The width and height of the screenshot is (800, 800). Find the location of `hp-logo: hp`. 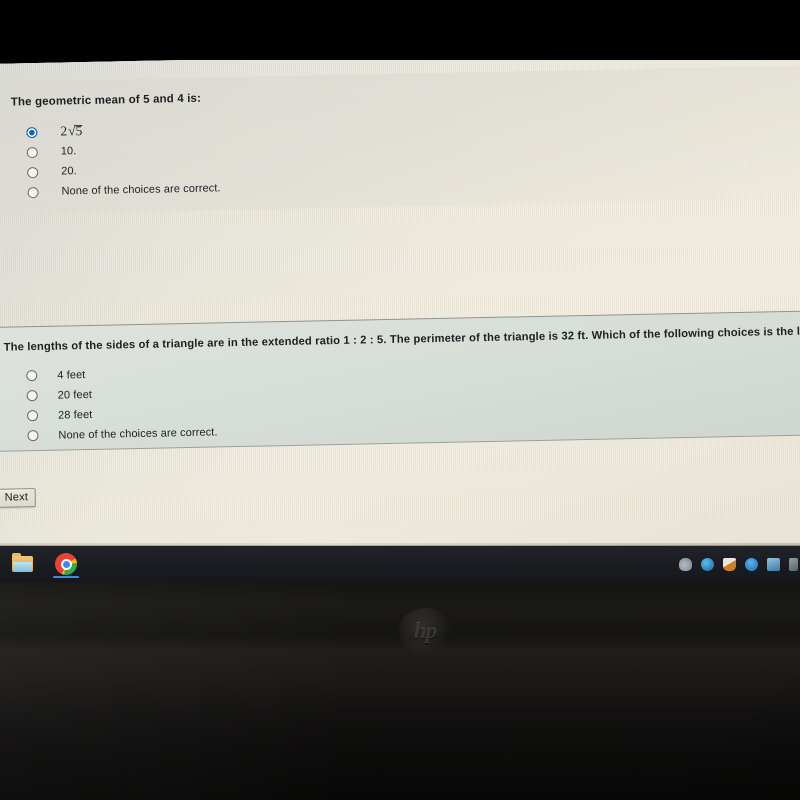

hp-logo: hp is located at coordinates (425, 631).